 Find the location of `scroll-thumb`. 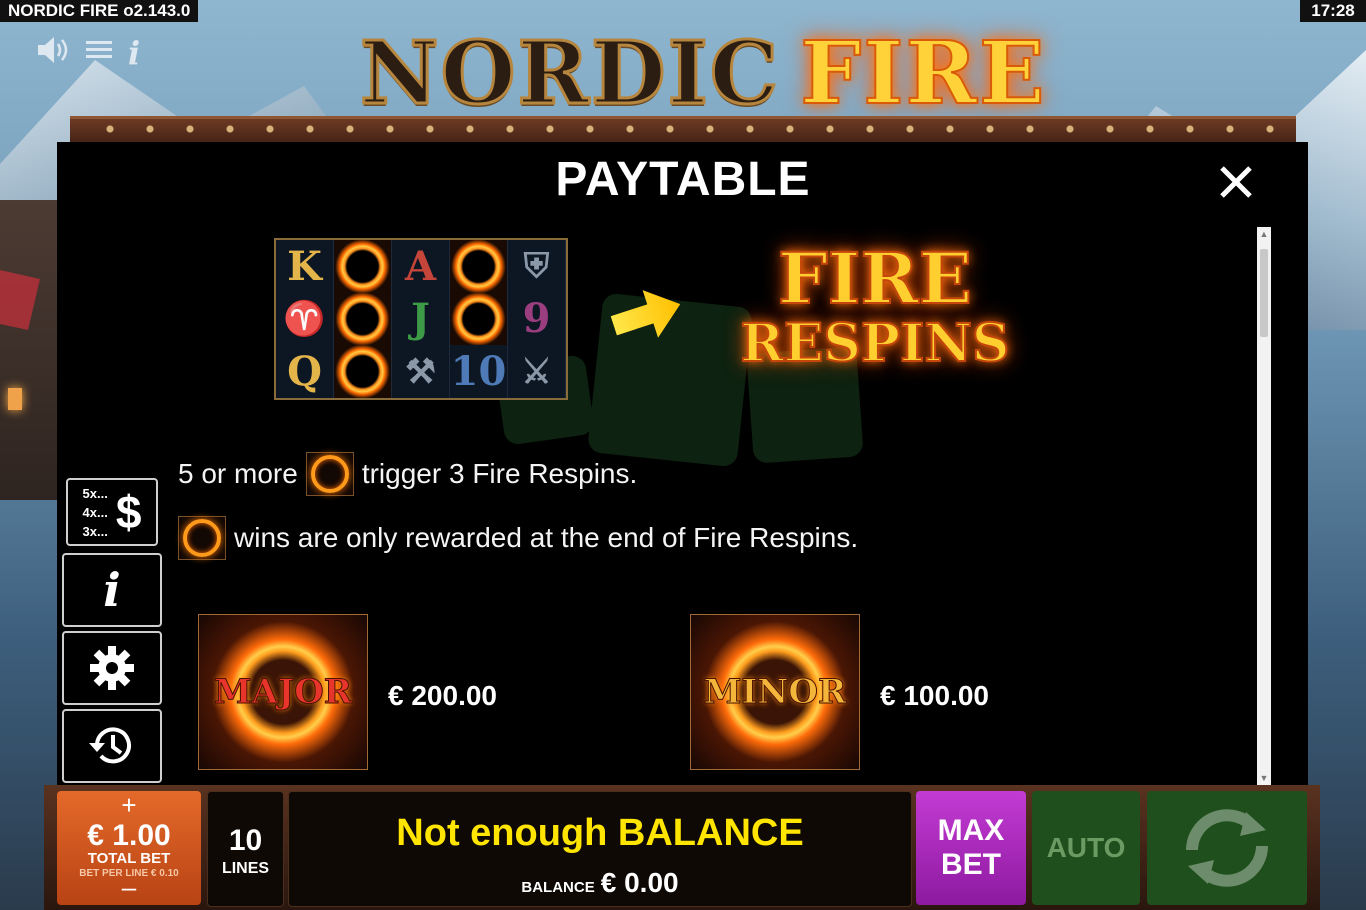

scroll-thumb is located at coordinates (1264, 293).